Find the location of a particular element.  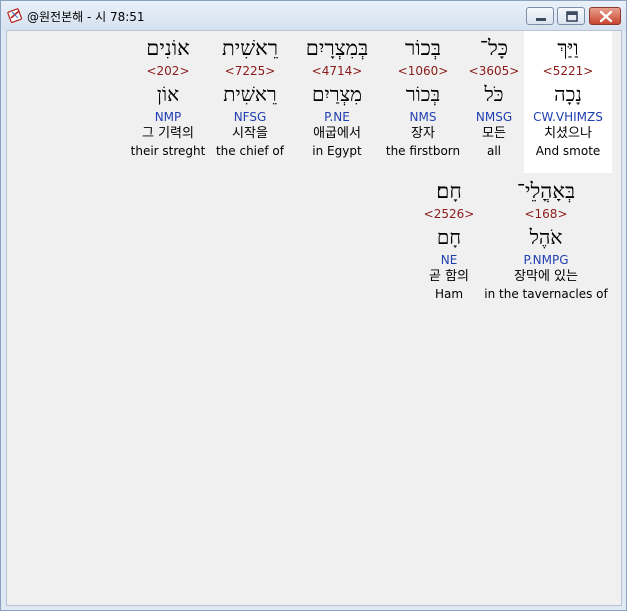

maximize-icon is located at coordinates (572, 16).